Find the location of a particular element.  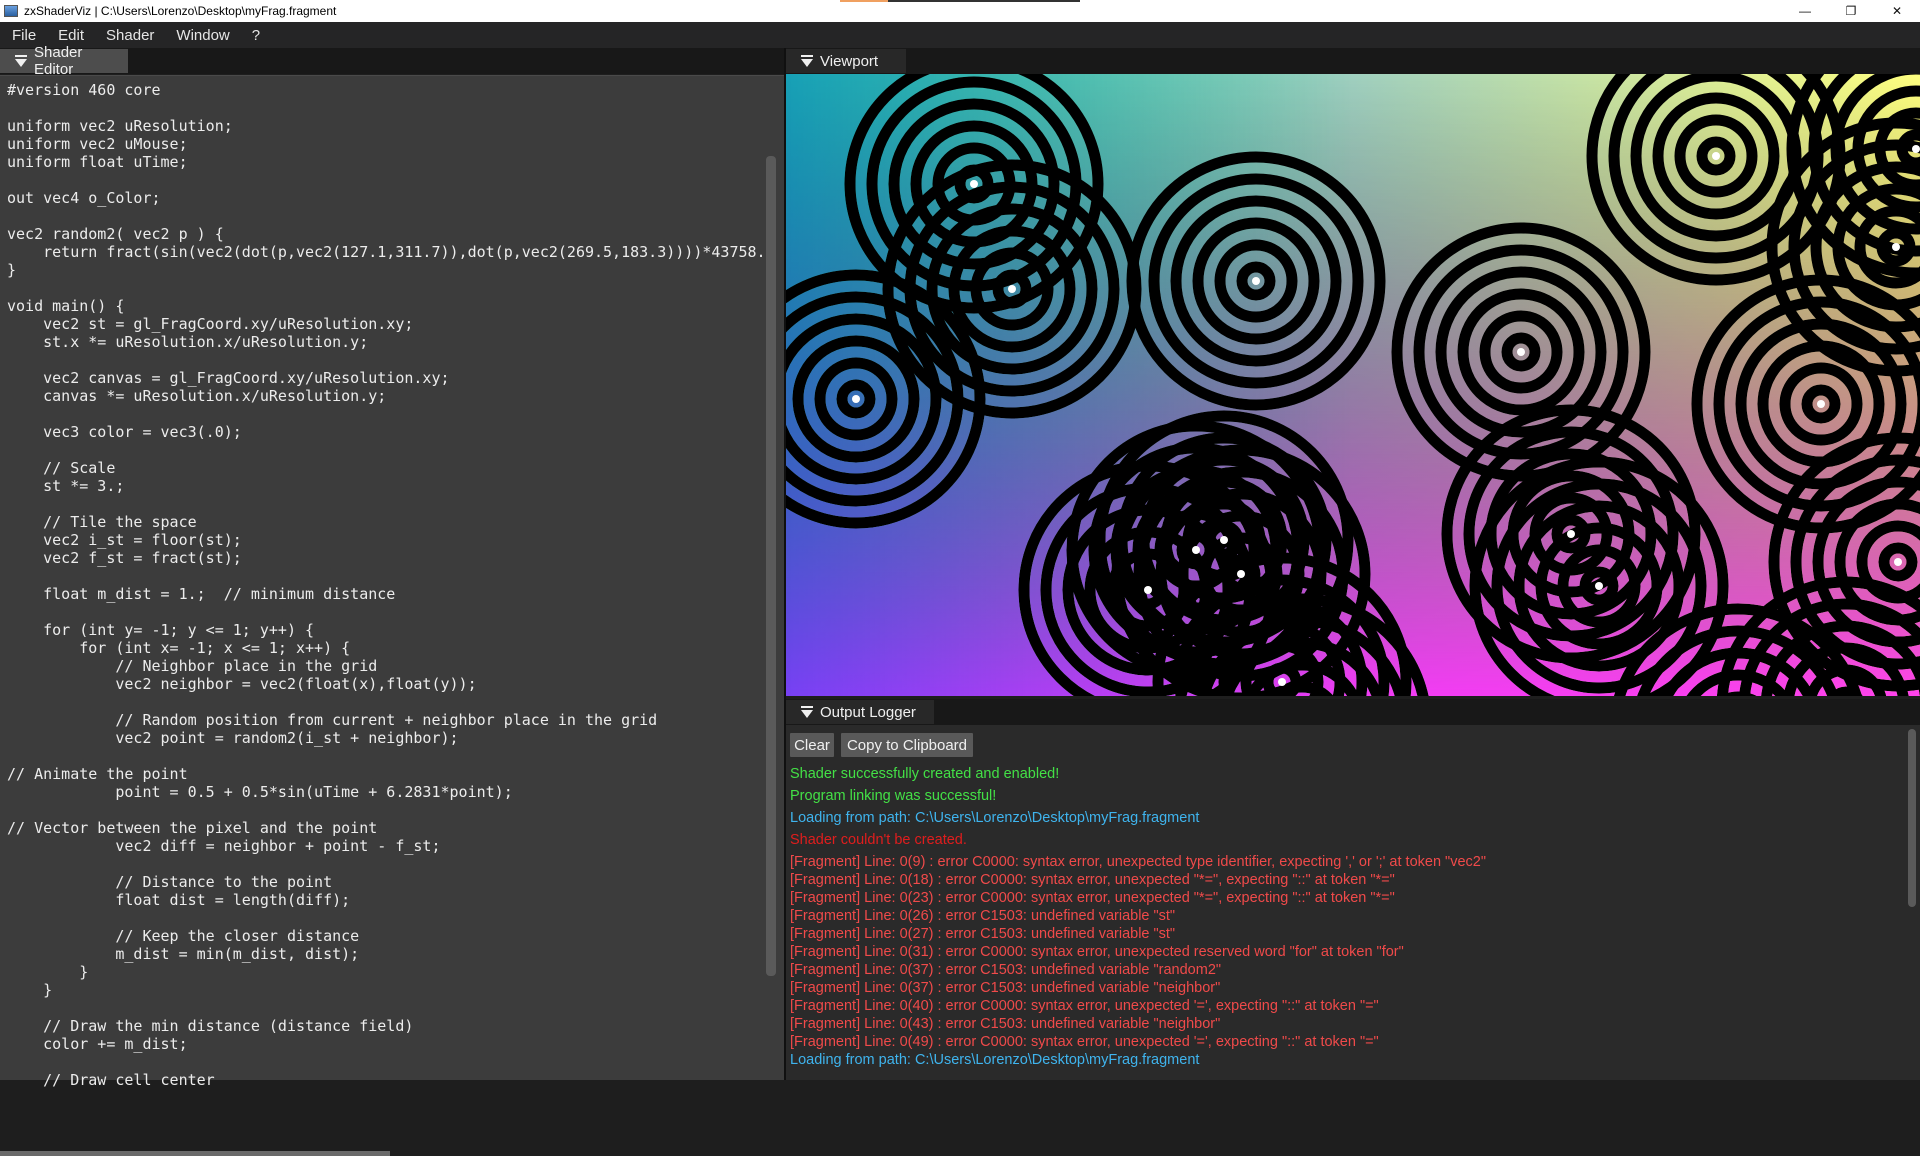

menu-help: ? is located at coordinates (256, 35).